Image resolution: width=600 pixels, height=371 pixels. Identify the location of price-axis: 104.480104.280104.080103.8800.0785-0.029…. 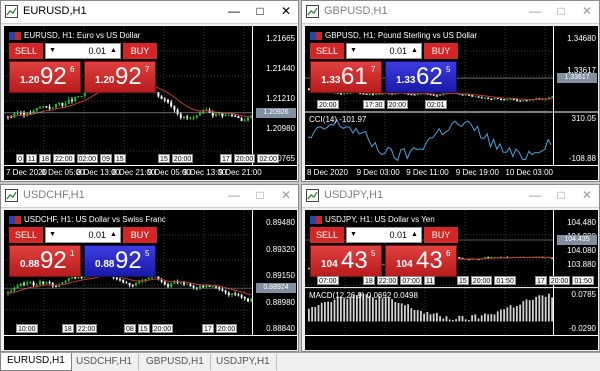
(575, 273).